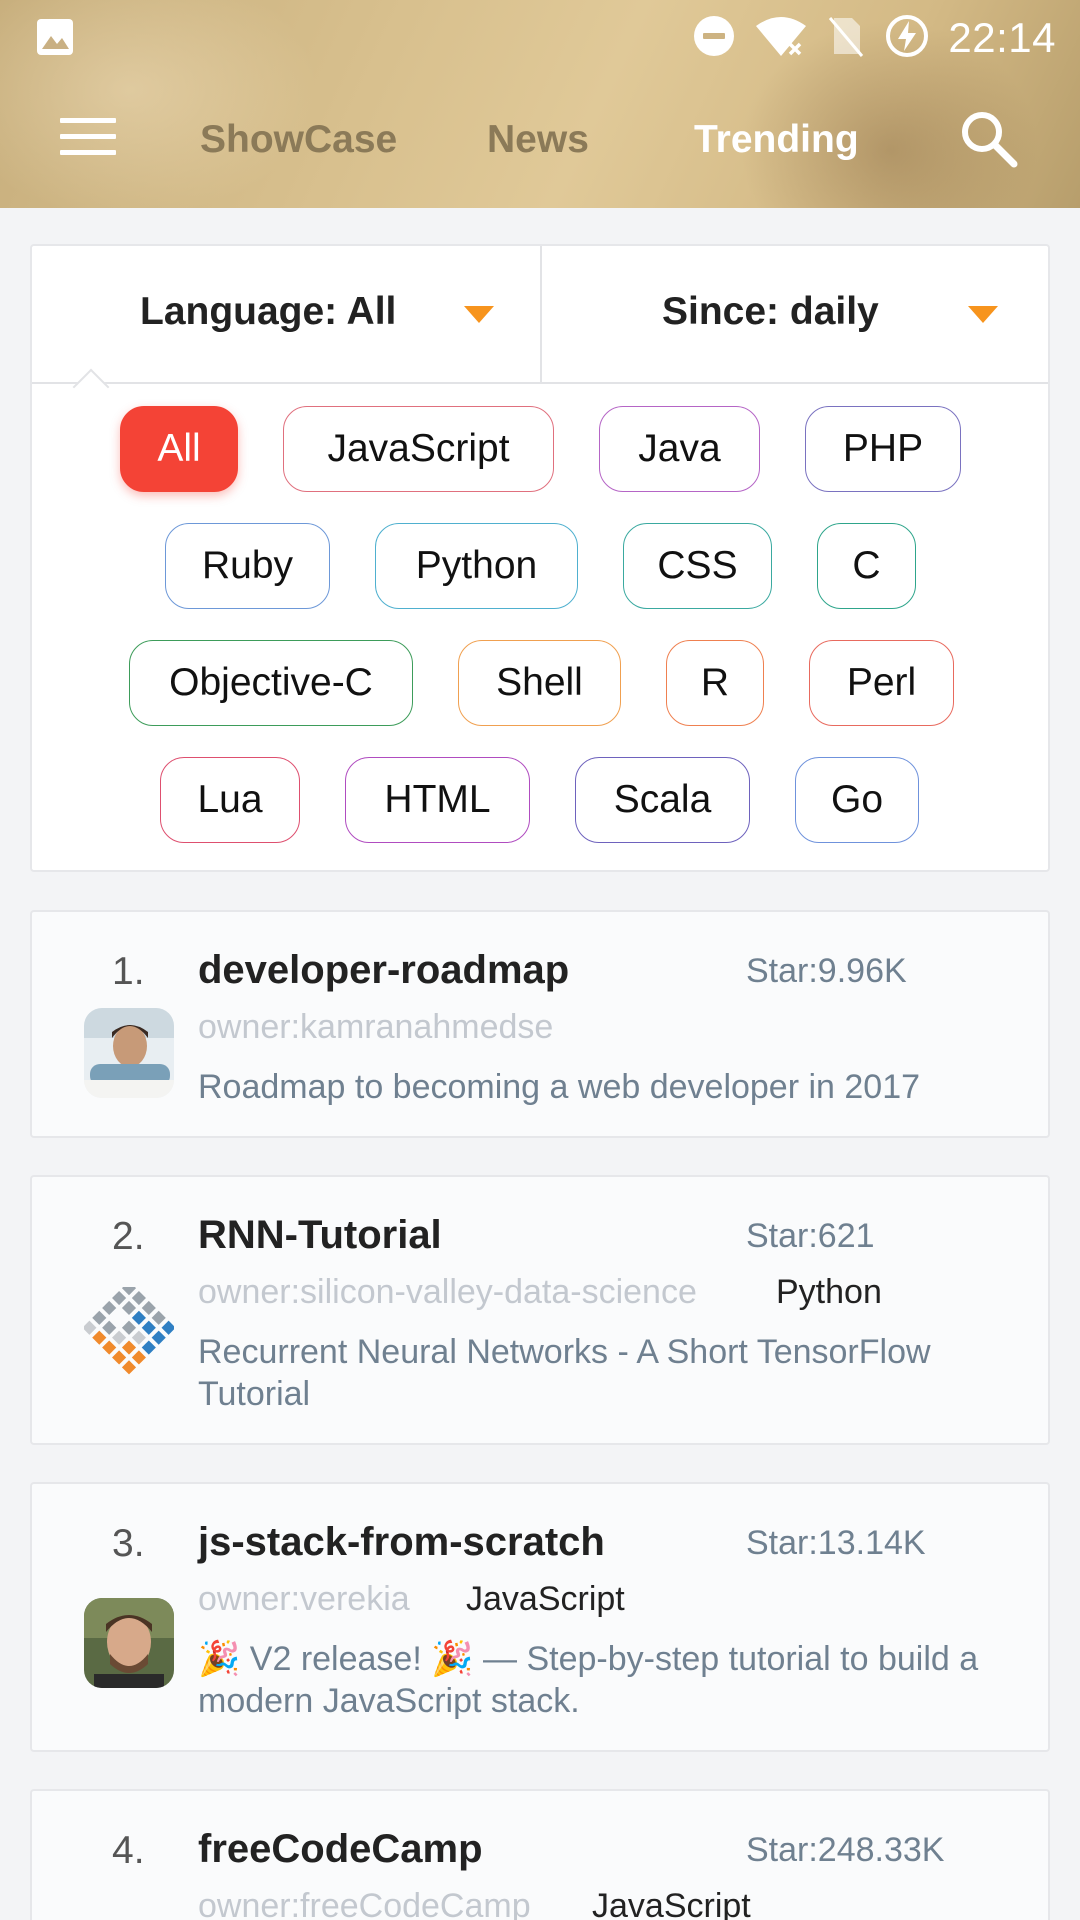  Describe the element at coordinates (715, 683) in the screenshot. I see `language-chip-r: R` at that location.